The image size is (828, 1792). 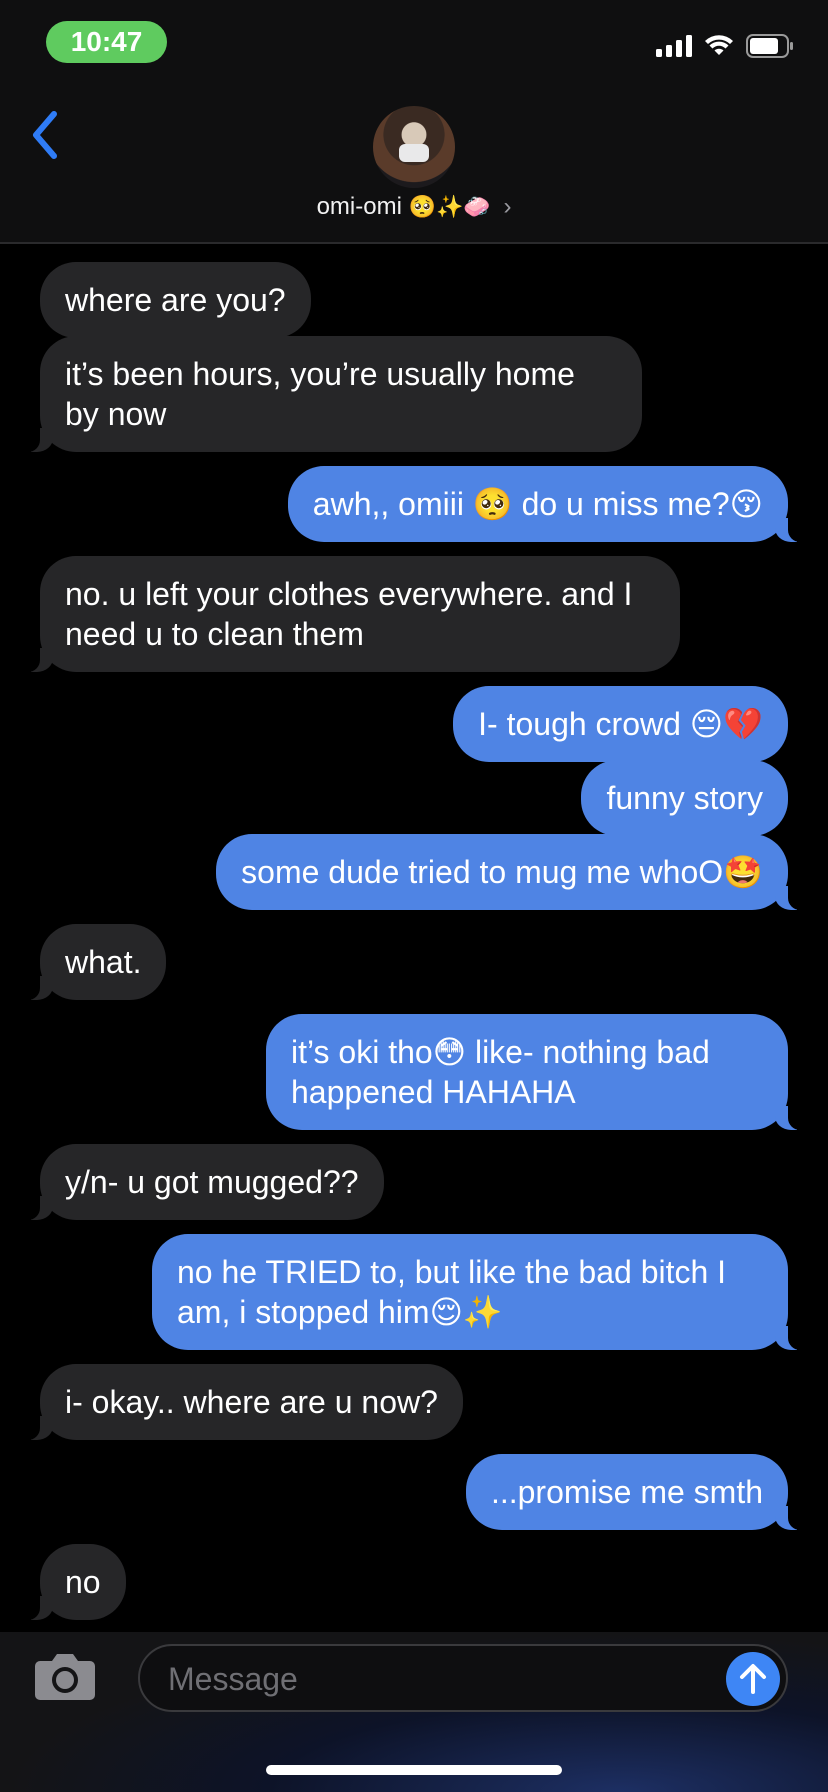 I want to click on contact-name-row: omi-omi 🥺✨🧼 ›, so click(x=414, y=207).